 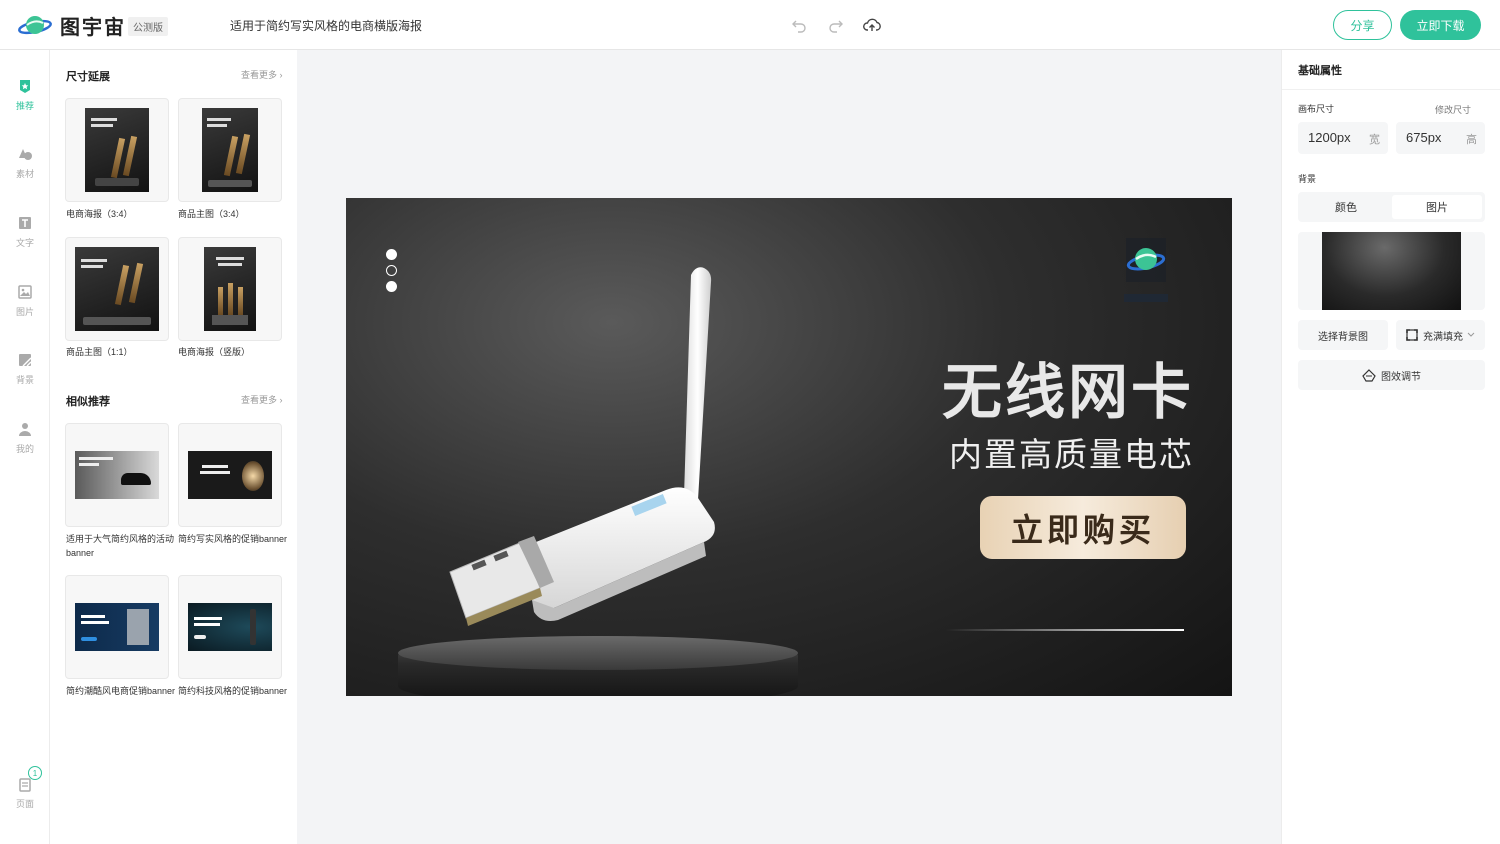 What do you see at coordinates (148, 26) in the screenshot?
I see `beta-badge: 公测版` at bounding box center [148, 26].